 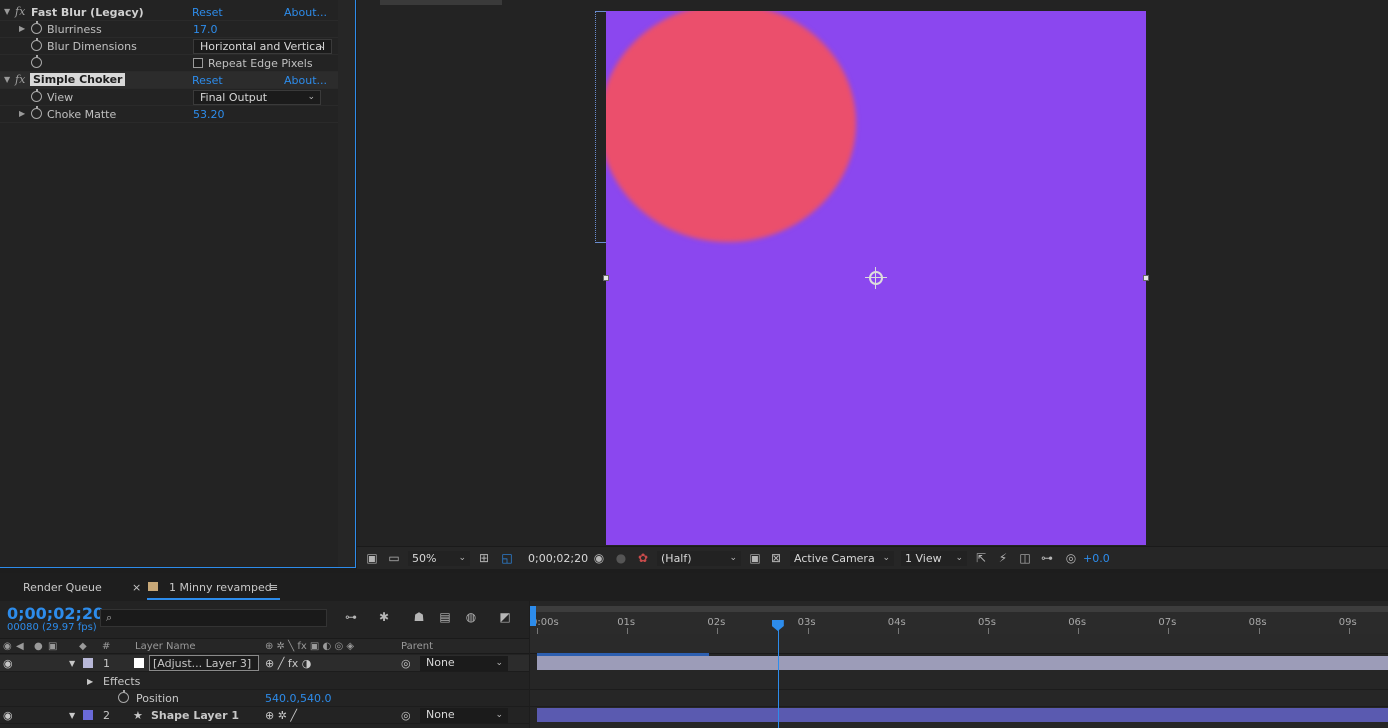 What do you see at coordinates (136, 587) in the screenshot?
I see `close-tab-icon: ×` at bounding box center [136, 587].